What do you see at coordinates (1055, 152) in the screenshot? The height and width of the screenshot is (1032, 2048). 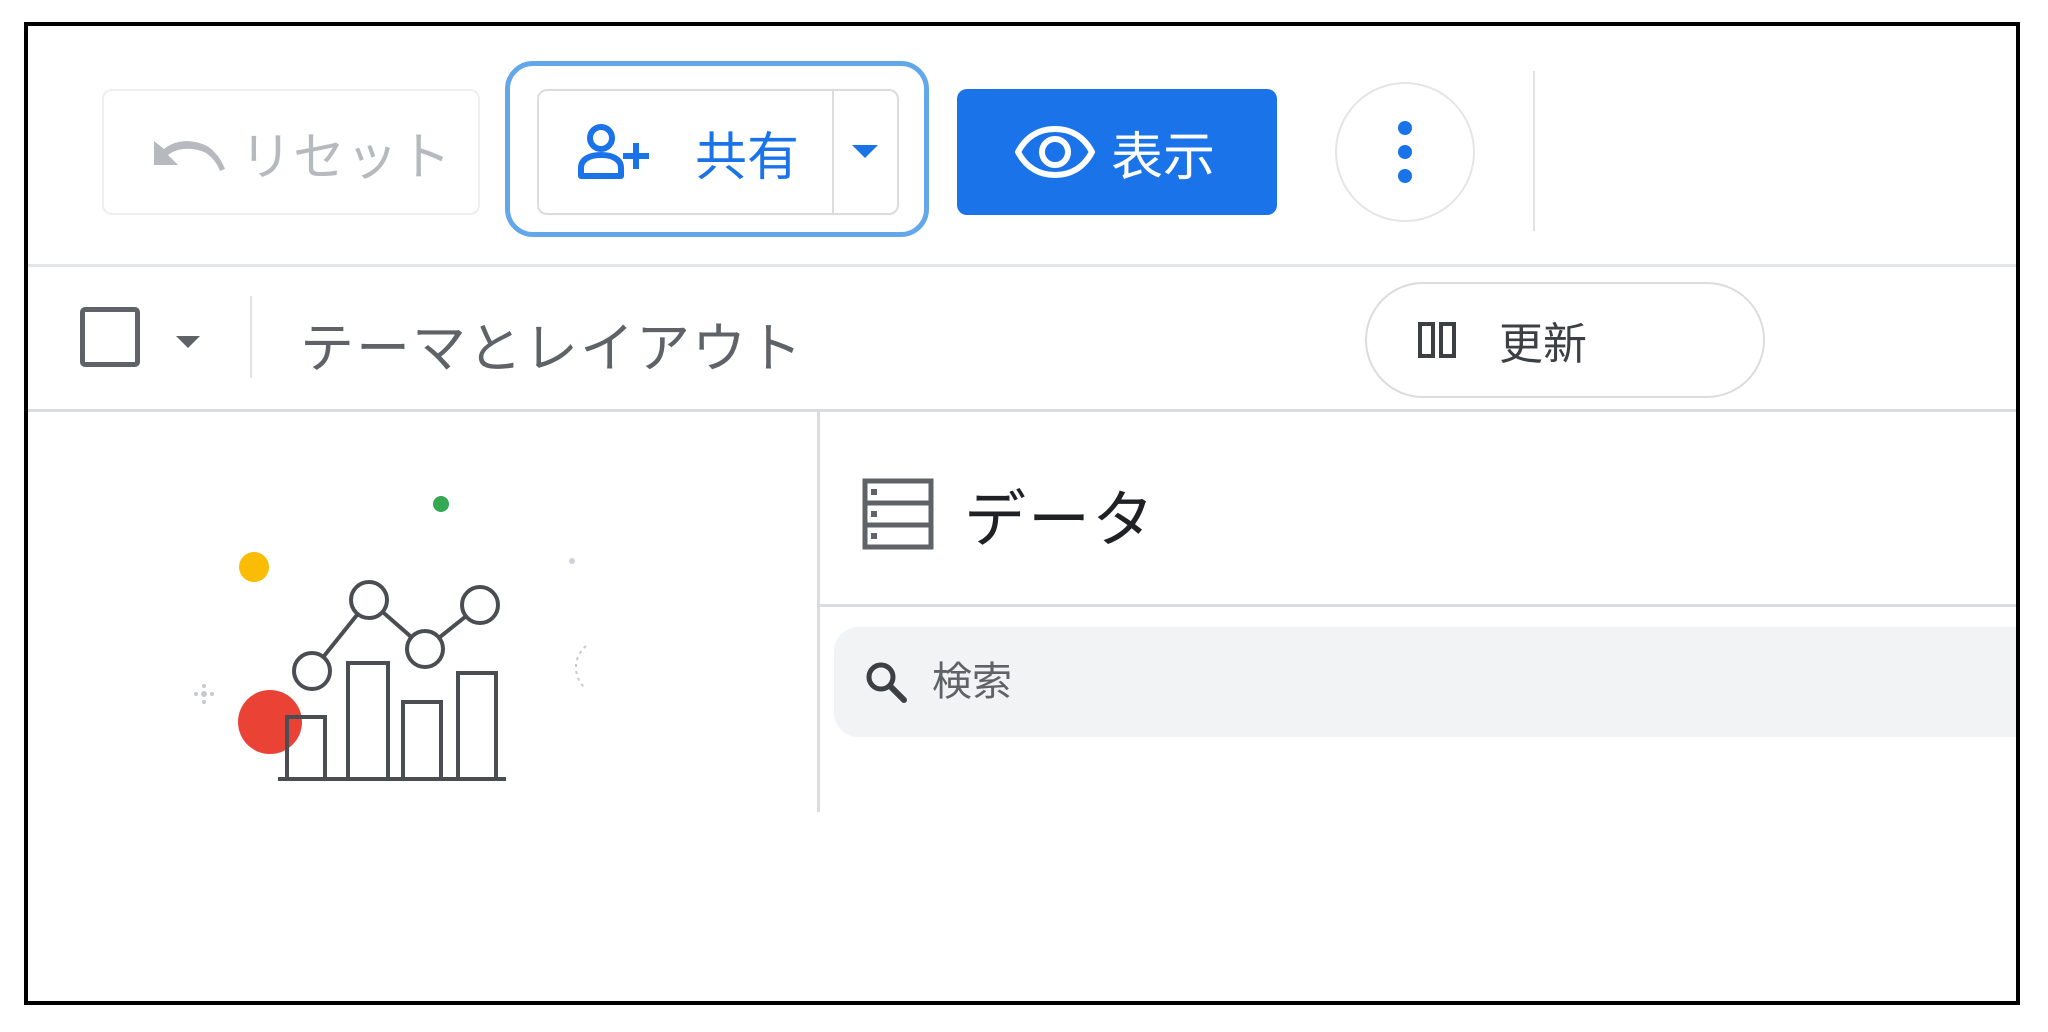 I see `eye-icon` at bounding box center [1055, 152].